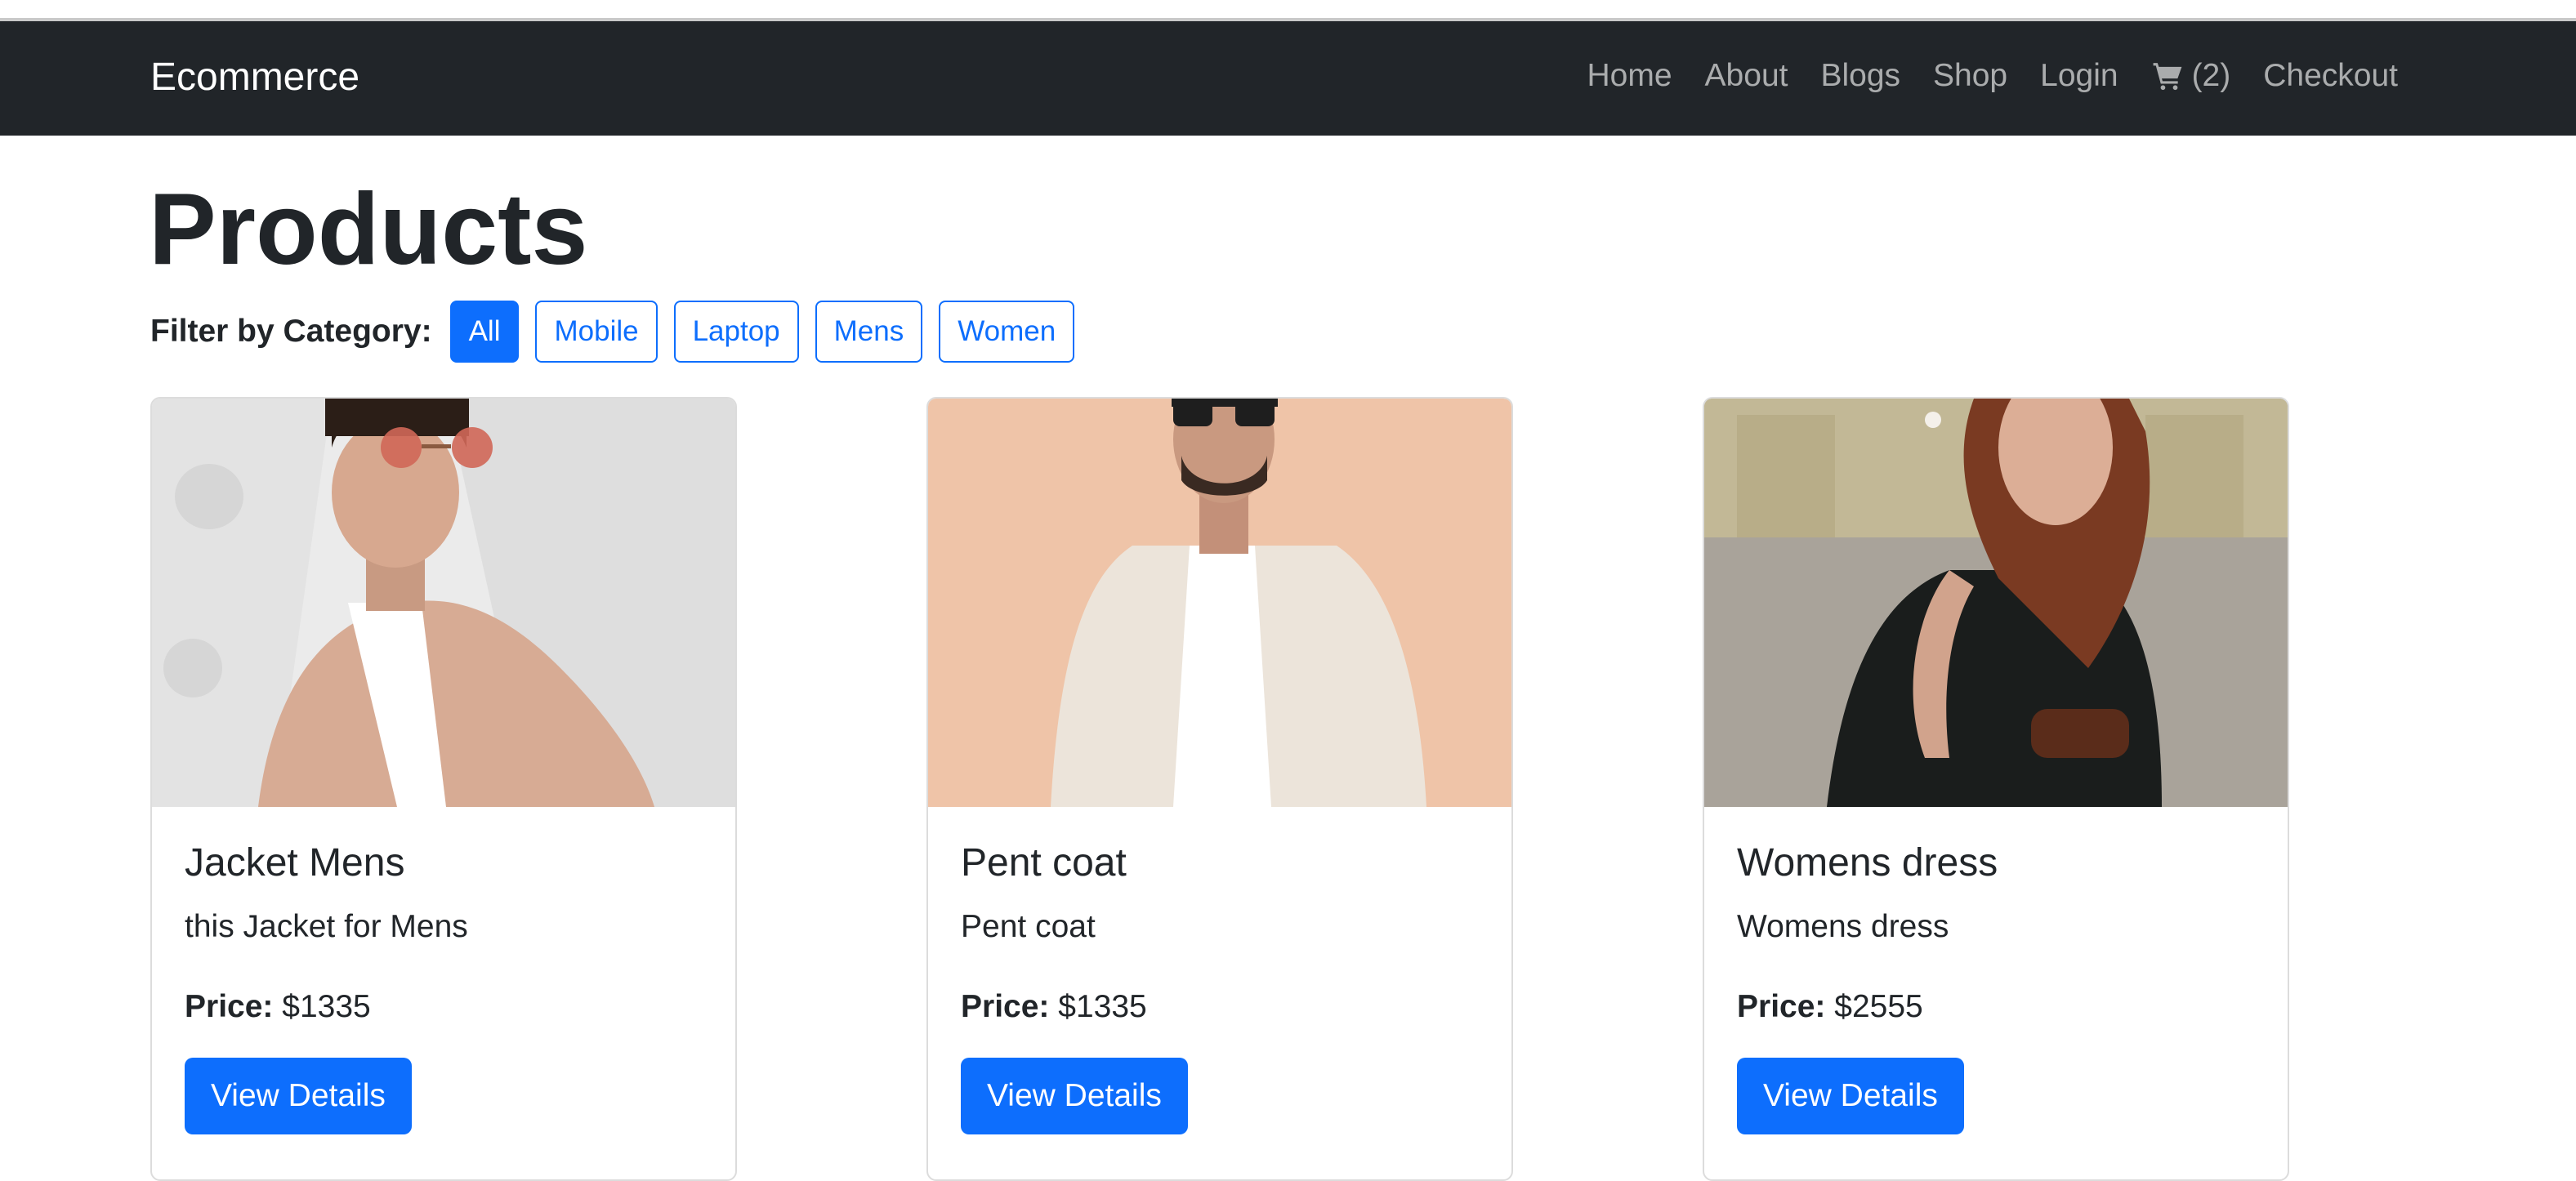 This screenshot has height=1181, width=2576. Describe the element at coordinates (1971, 76) in the screenshot. I see `nav-shop: Shop` at that location.